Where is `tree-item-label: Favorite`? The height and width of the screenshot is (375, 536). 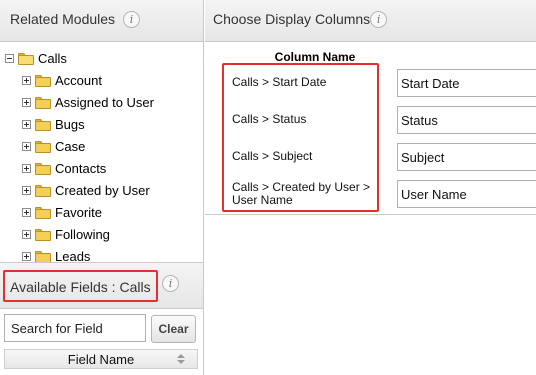 tree-item-label: Favorite is located at coordinates (78, 212).